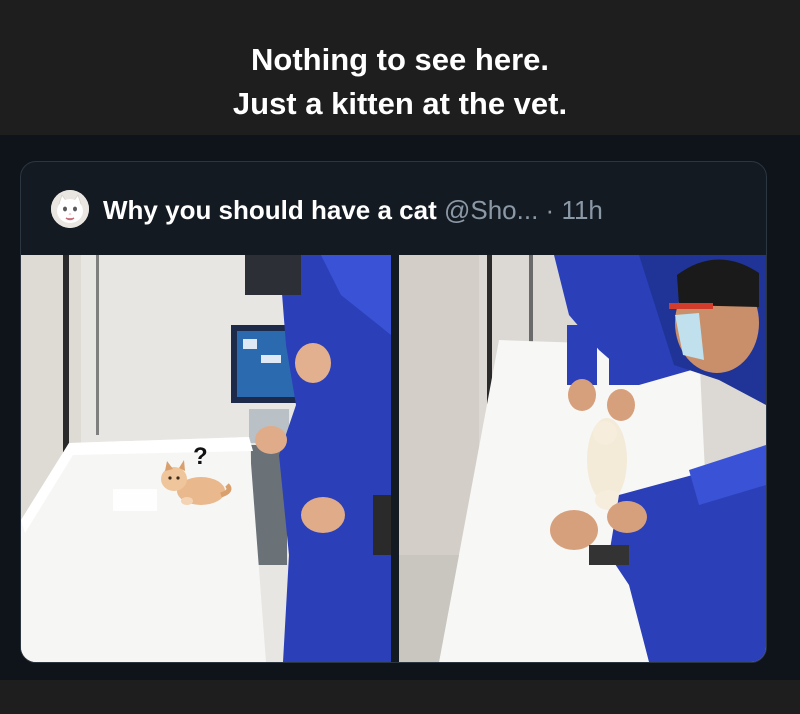  Describe the element at coordinates (200, 456) in the screenshot. I see `question-mark-overlay: ?` at that location.